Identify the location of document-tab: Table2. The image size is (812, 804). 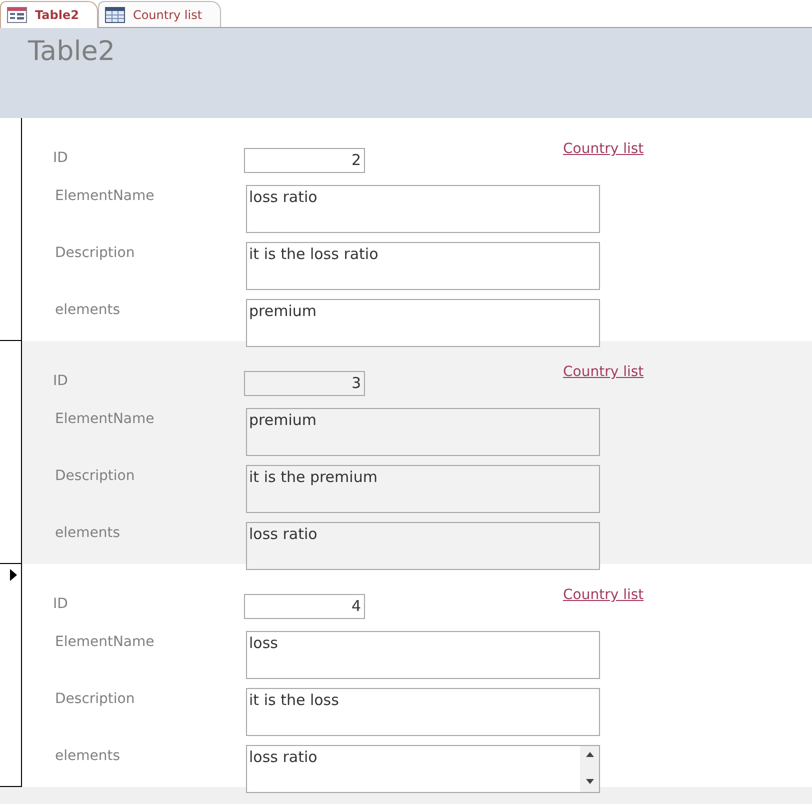
(49, 14).